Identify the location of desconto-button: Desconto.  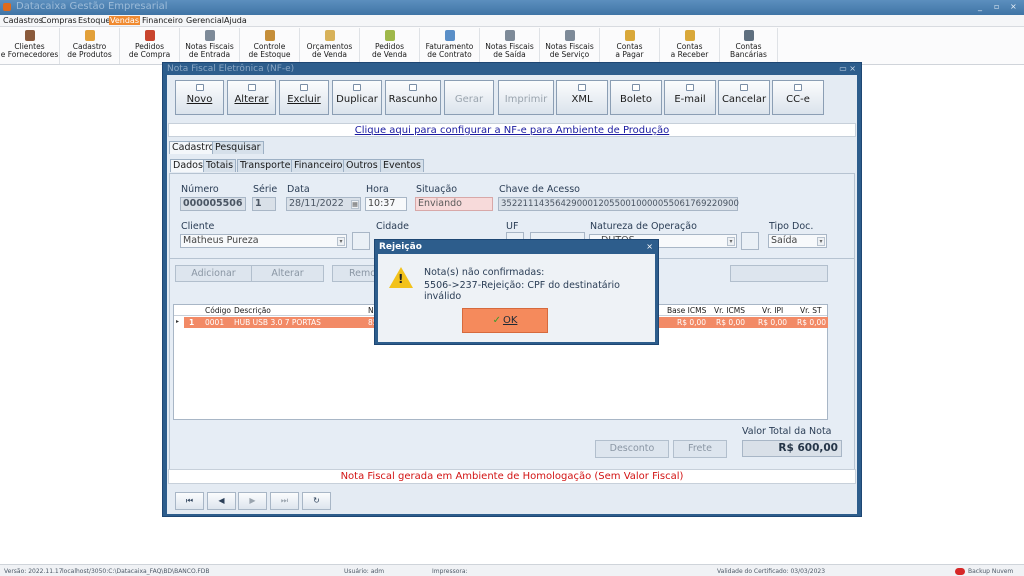
(632, 449).